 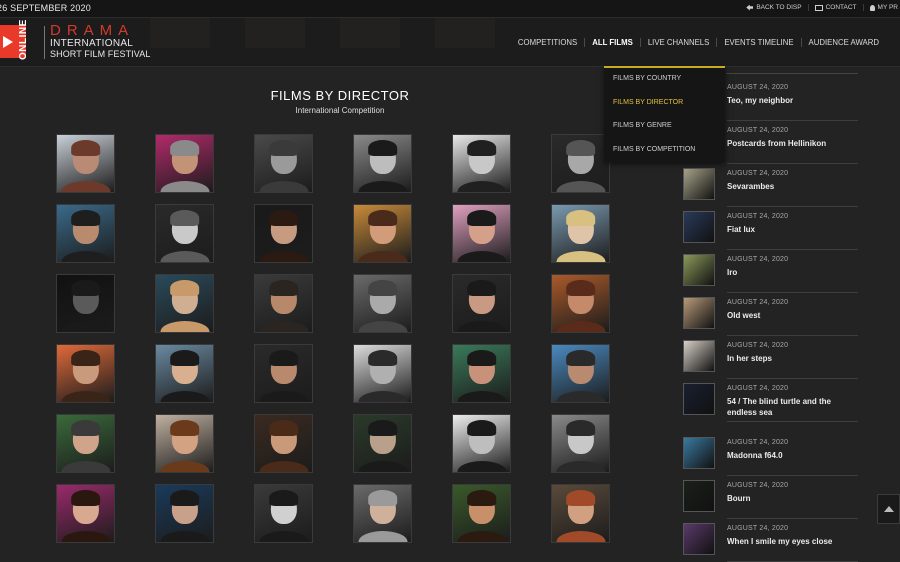 I want to click on my-profile-link: MY PR, so click(x=881, y=7).